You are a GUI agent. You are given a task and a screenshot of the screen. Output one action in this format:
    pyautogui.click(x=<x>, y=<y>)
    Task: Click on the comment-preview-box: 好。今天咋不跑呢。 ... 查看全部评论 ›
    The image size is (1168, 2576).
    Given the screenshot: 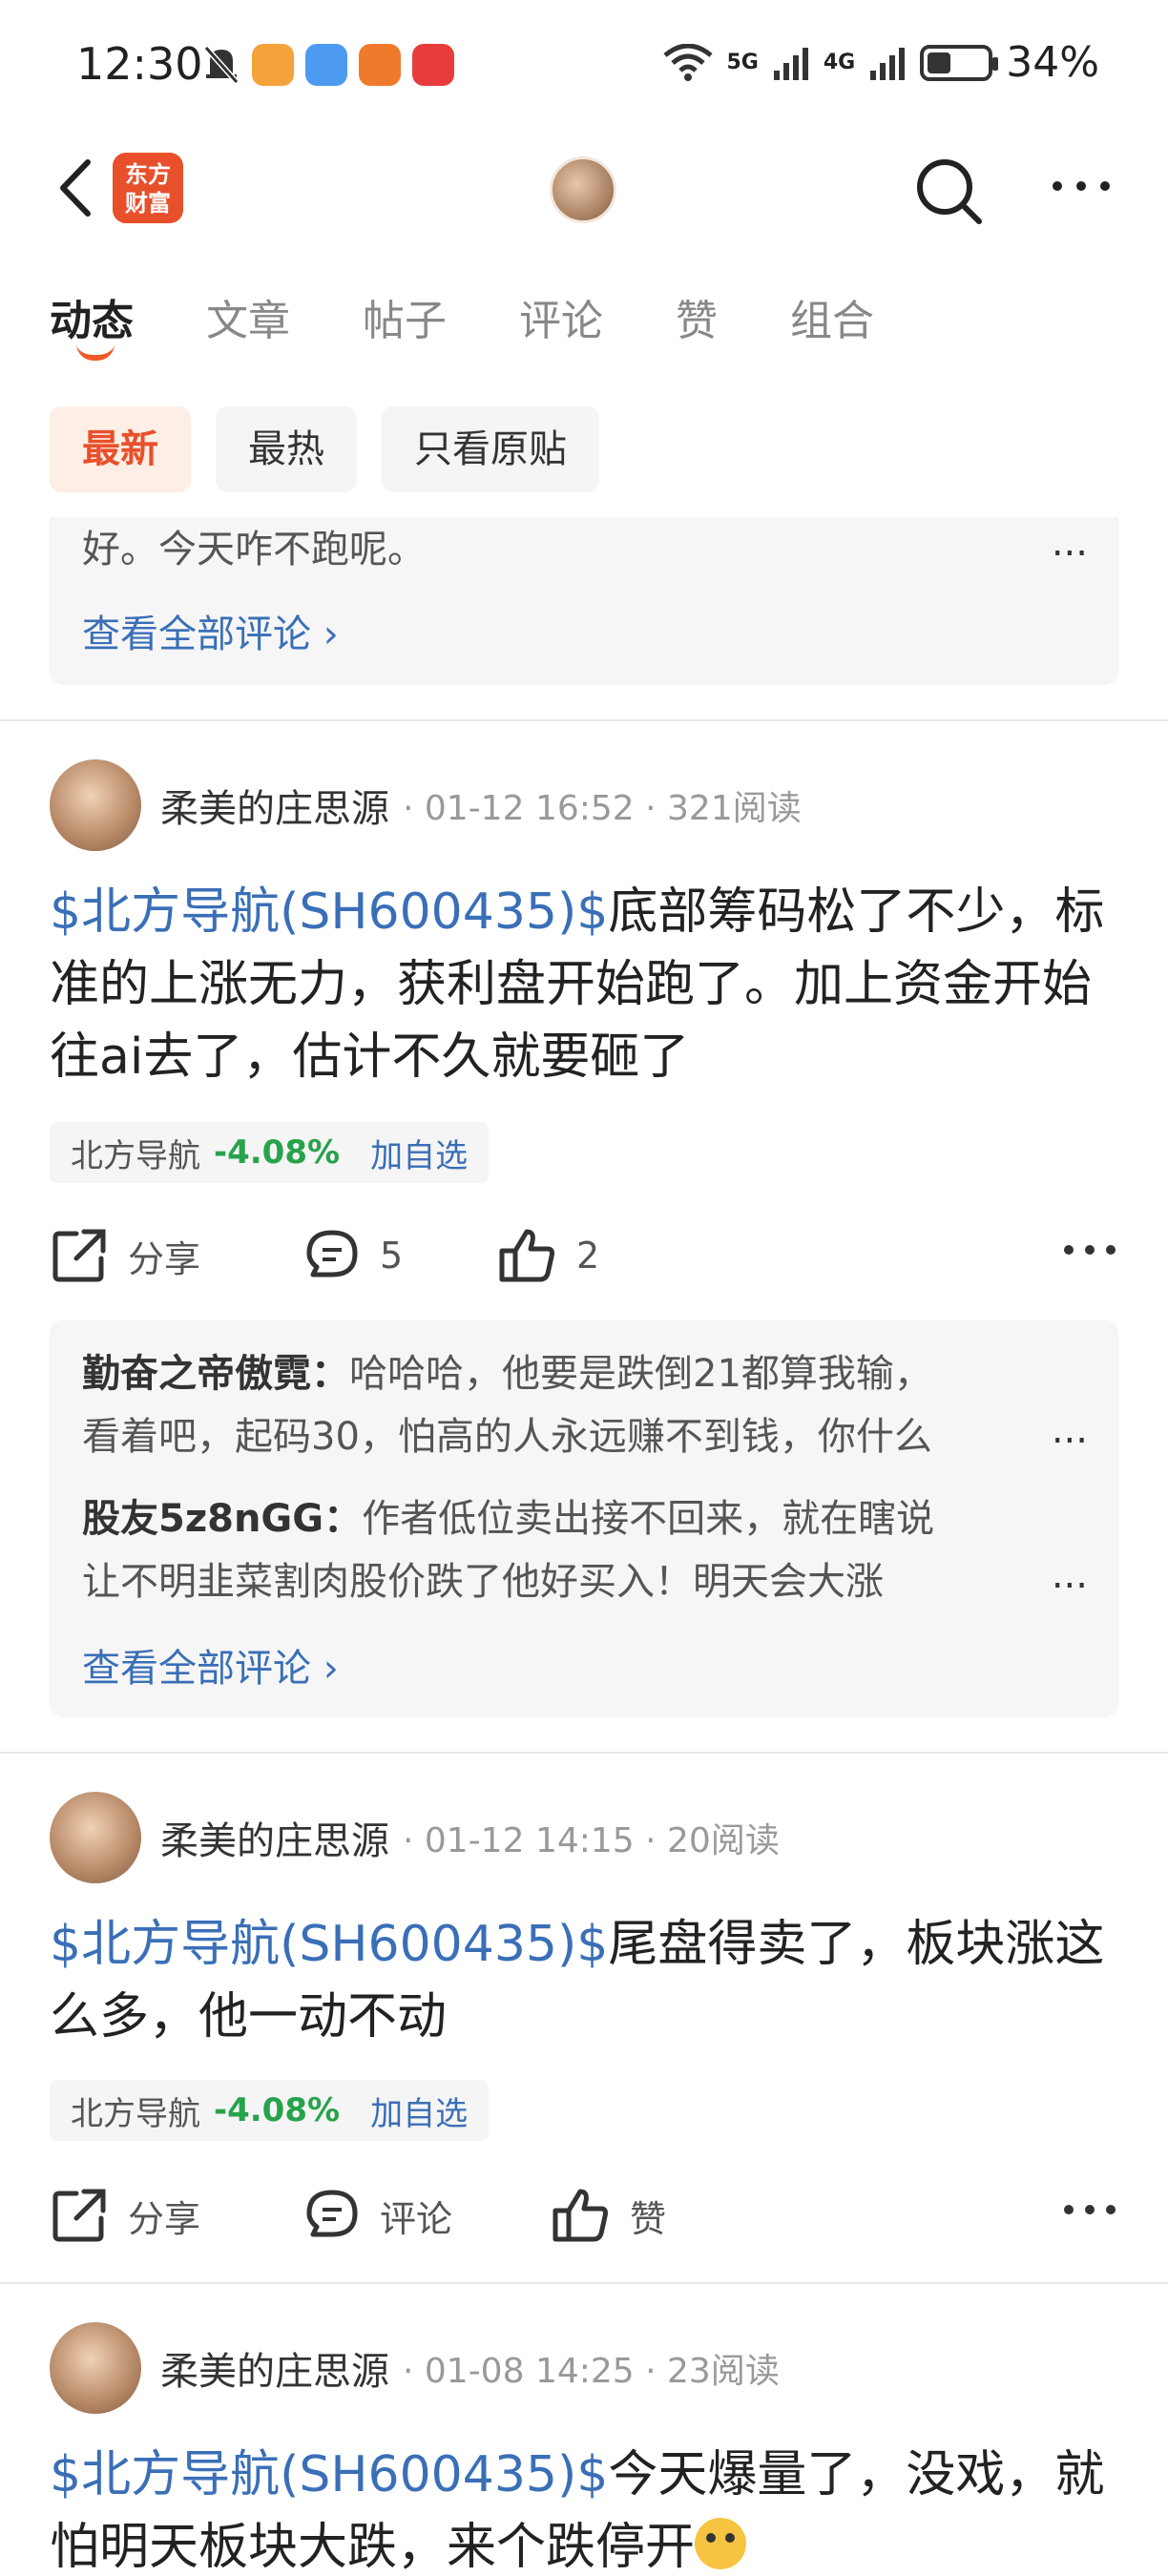 What is the action you would take?
    pyautogui.click(x=584, y=601)
    